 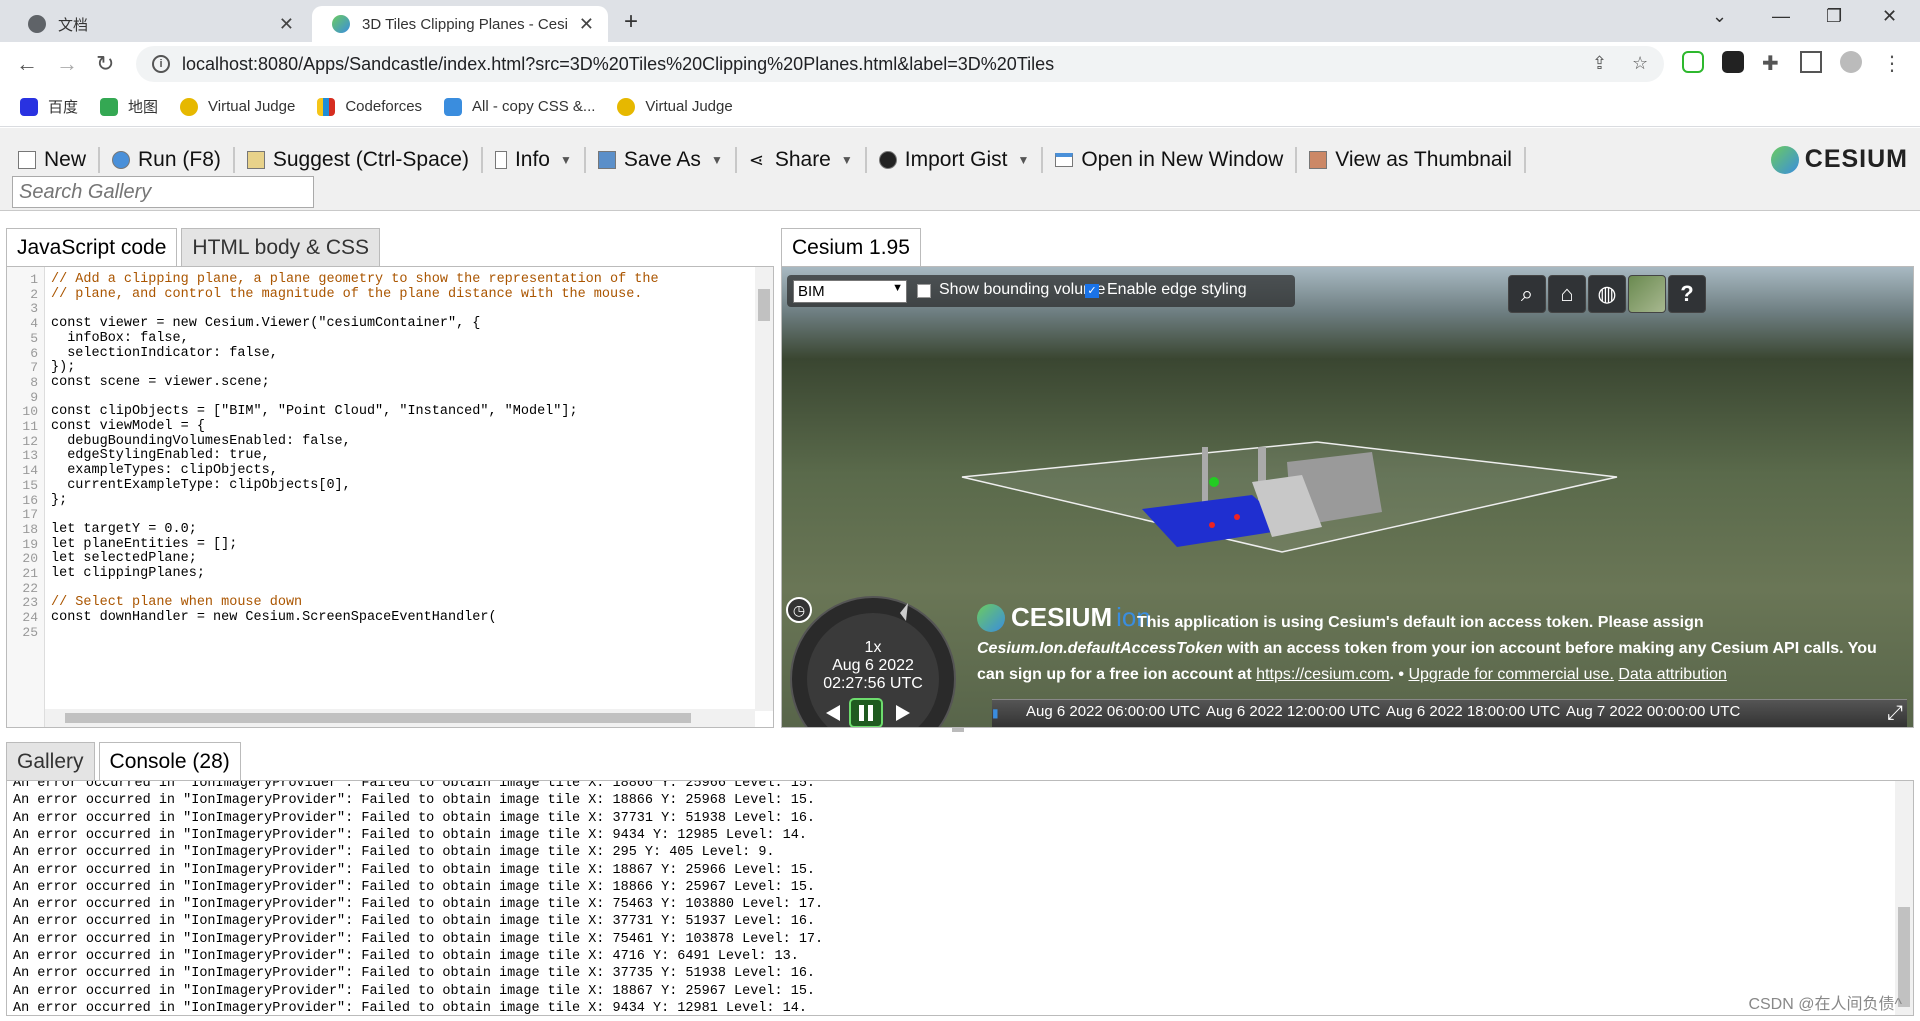 What do you see at coordinates (1672, 674) in the screenshot?
I see `data-attribution-link: Data attribution` at bounding box center [1672, 674].